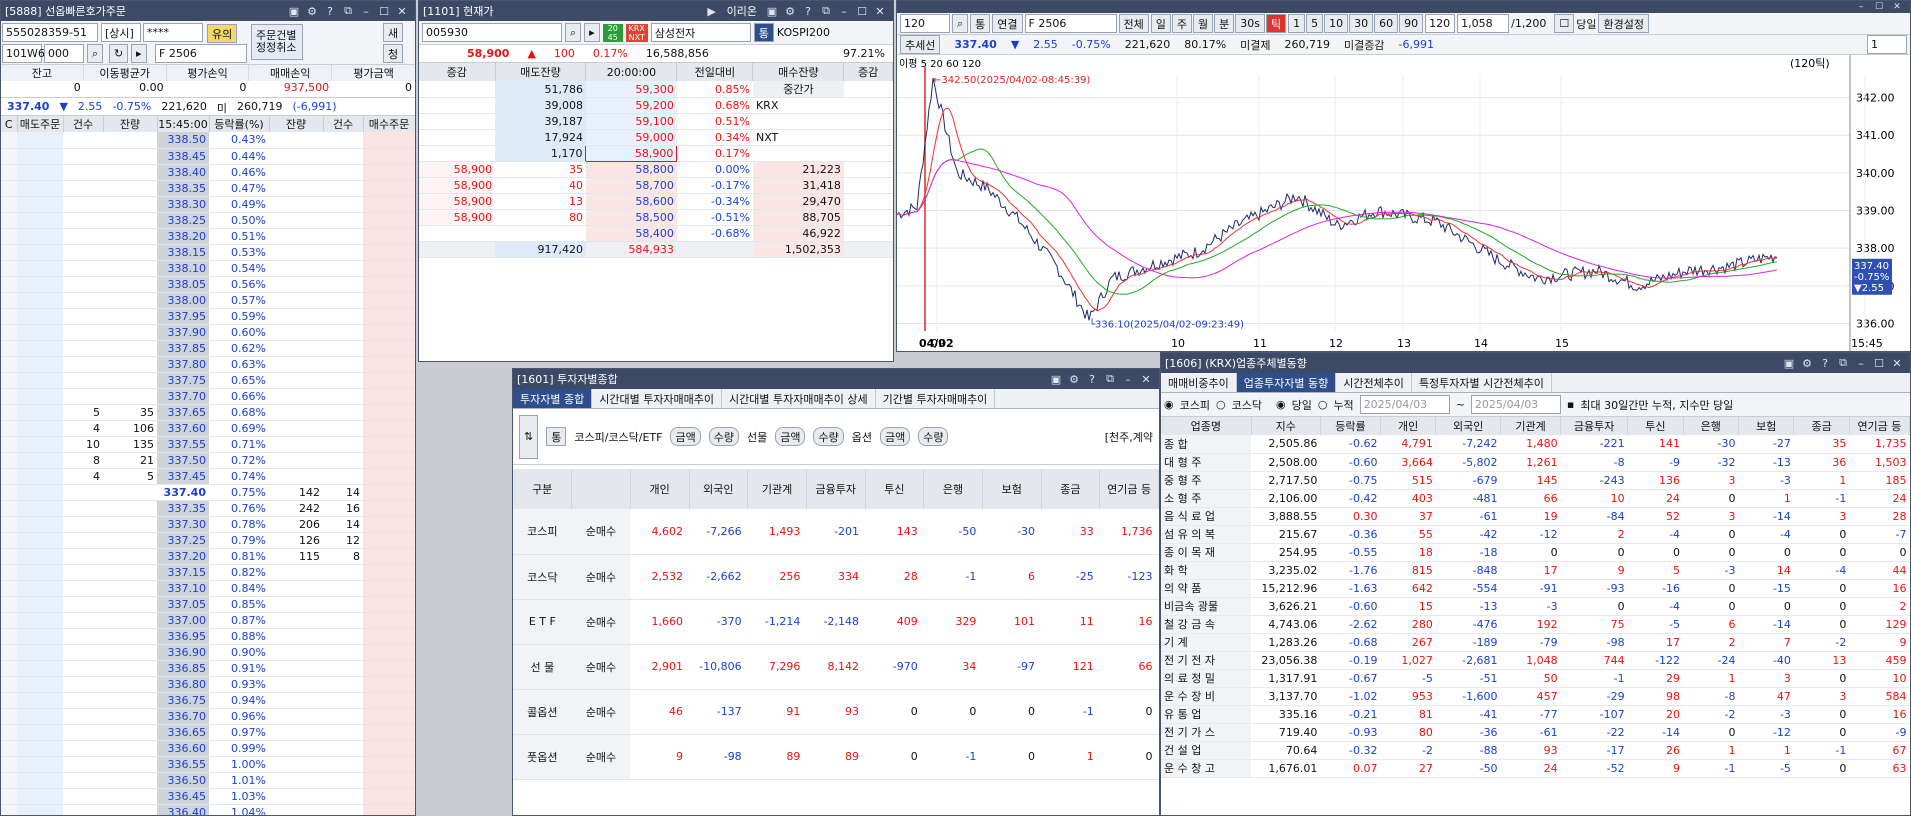  I want to click on tick-button: 1, so click(1297, 23).